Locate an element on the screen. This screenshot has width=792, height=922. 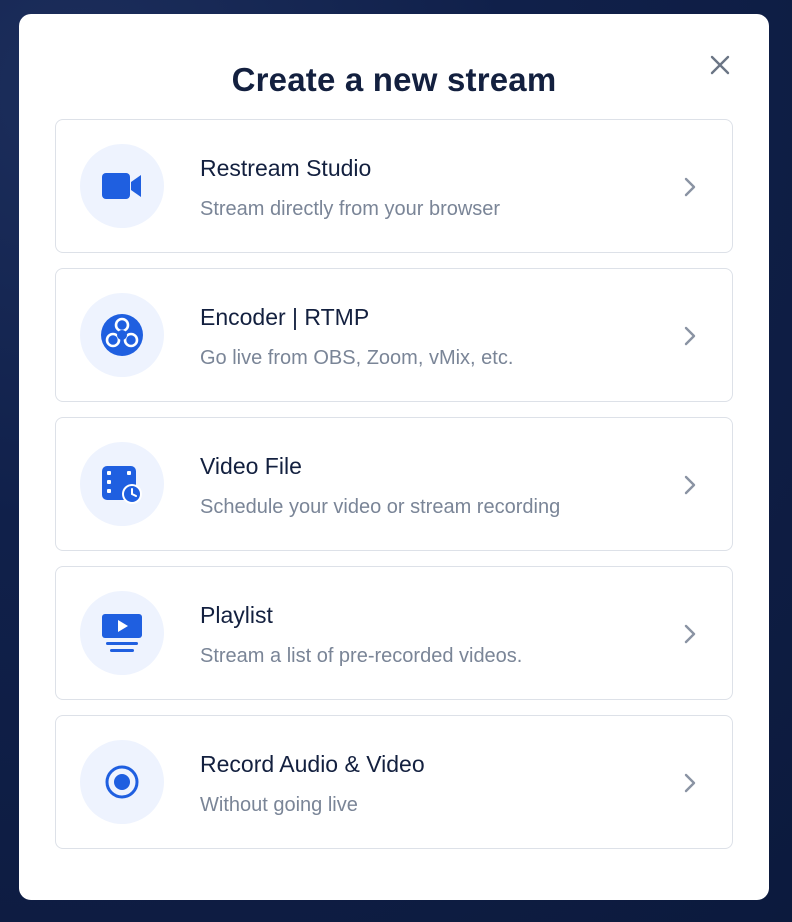
playlist-icon is located at coordinates (122, 633).